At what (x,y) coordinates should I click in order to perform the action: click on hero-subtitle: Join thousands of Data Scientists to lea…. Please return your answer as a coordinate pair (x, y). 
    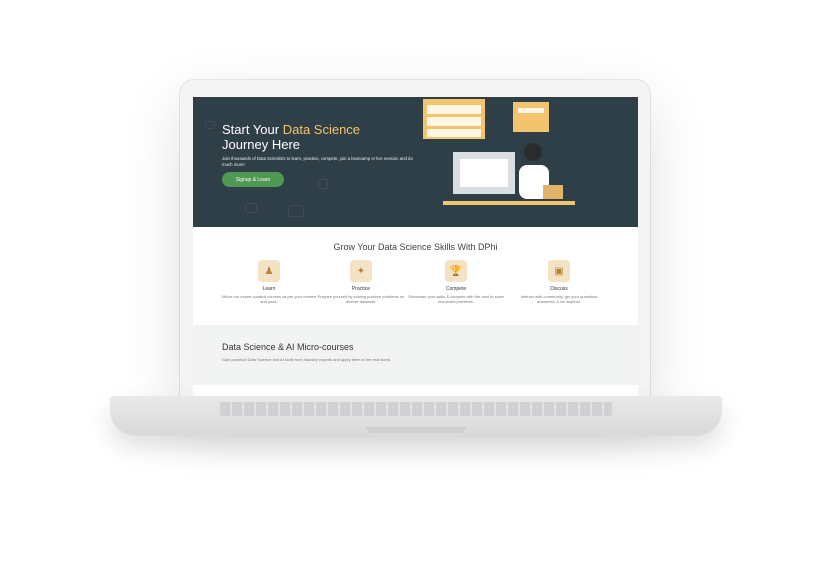
    Looking at the image, I should click on (317, 161).